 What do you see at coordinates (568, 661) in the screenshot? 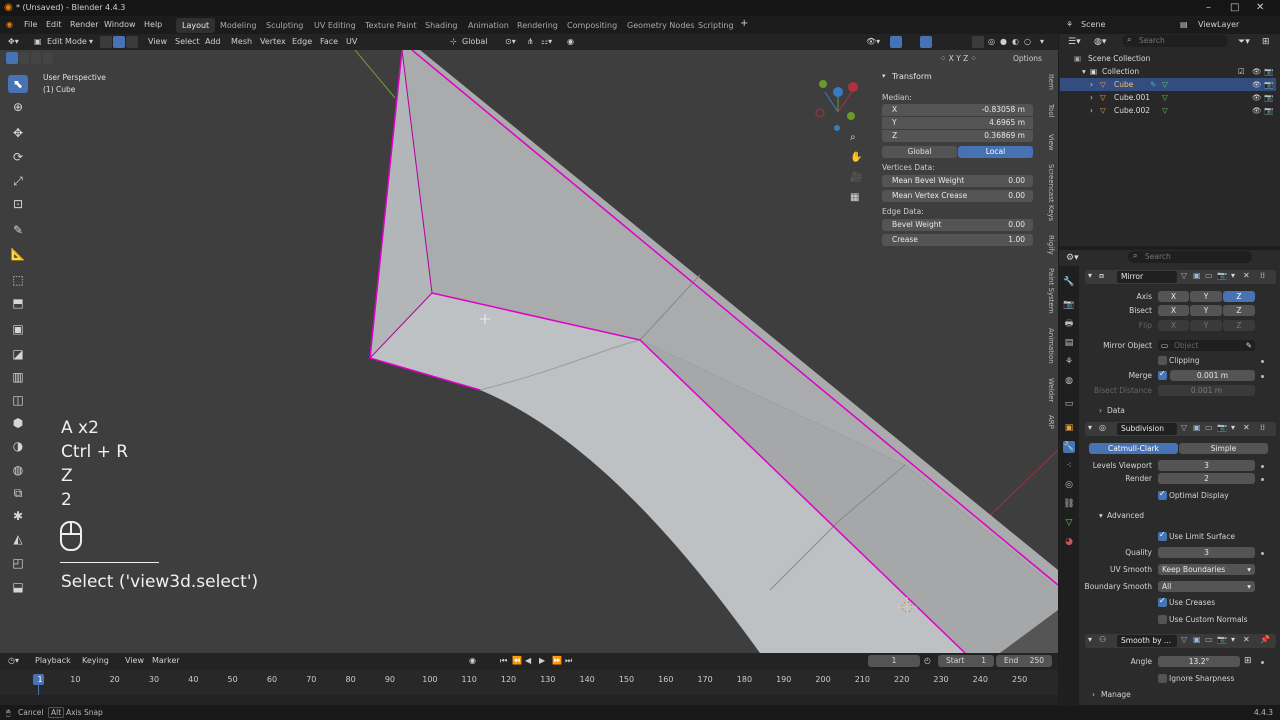
I see `jump-end-icon: ⏭` at bounding box center [568, 661].